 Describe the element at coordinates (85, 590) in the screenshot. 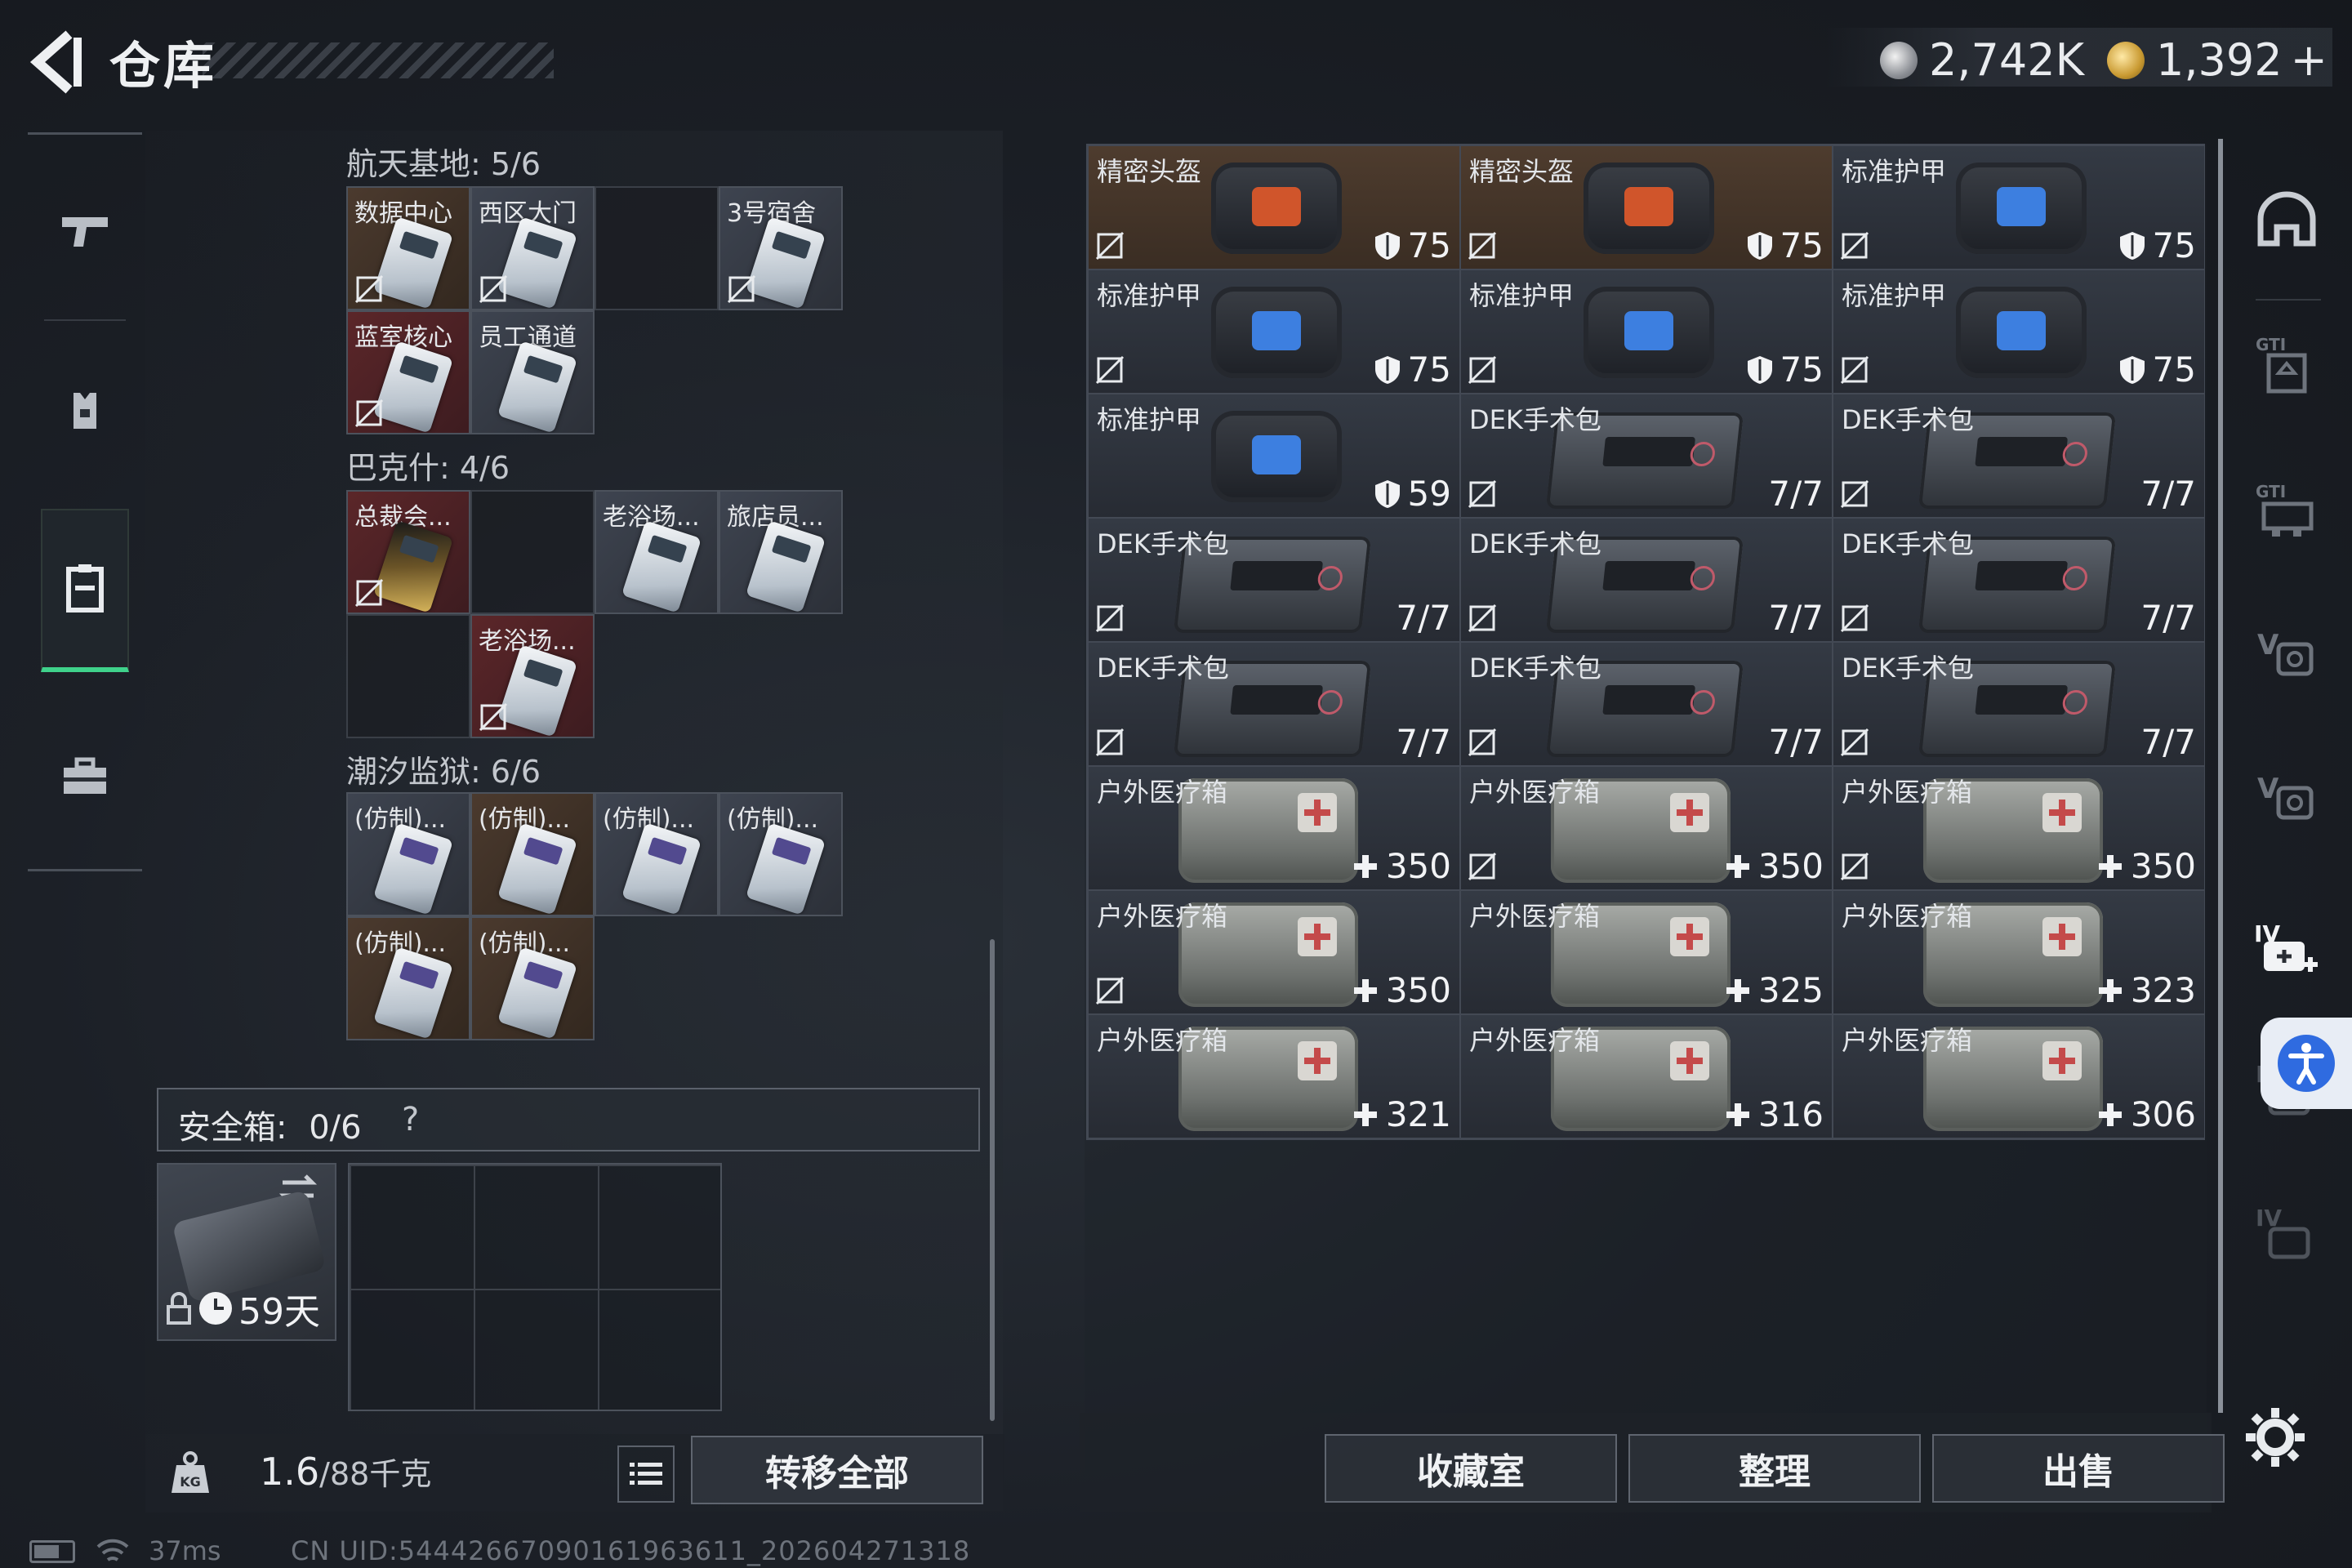

I see `nav-storage` at that location.